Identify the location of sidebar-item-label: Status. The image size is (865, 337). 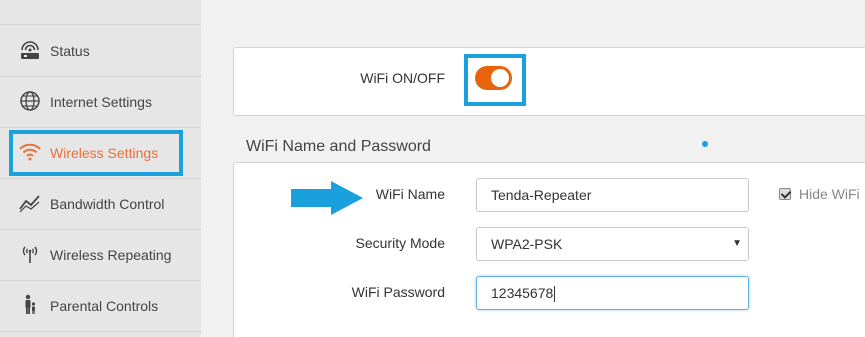
(70, 51).